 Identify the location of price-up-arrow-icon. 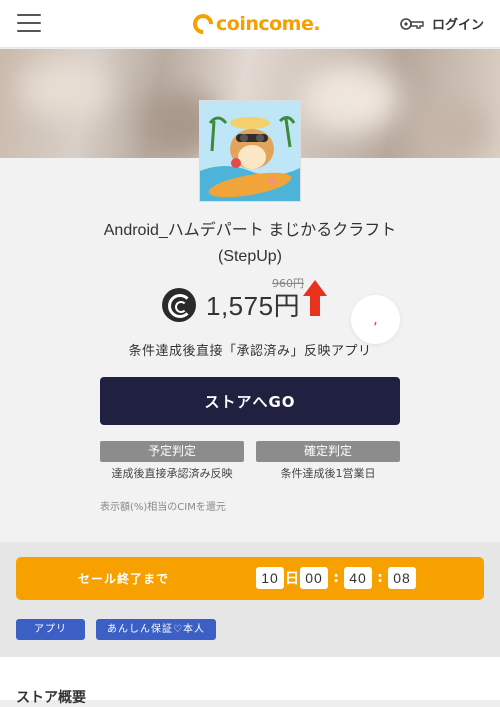
(315, 297).